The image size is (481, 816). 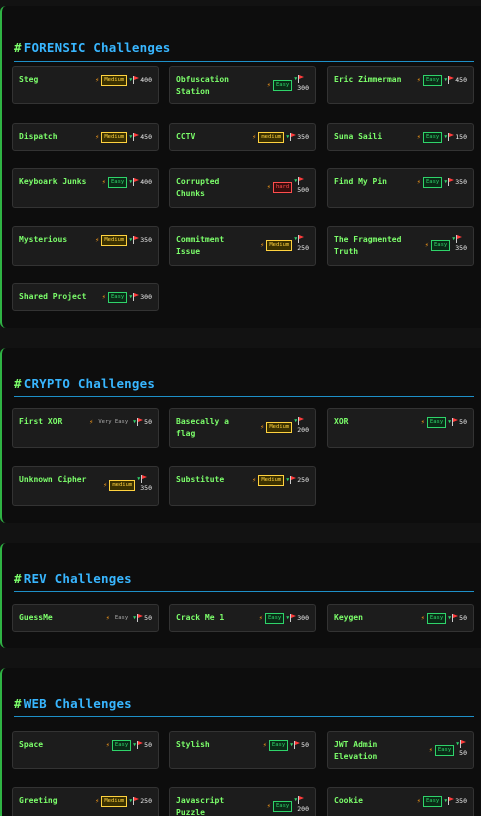 I want to click on challenge-card: Space ⚡ Easy ▼ 50, so click(x=85, y=750).